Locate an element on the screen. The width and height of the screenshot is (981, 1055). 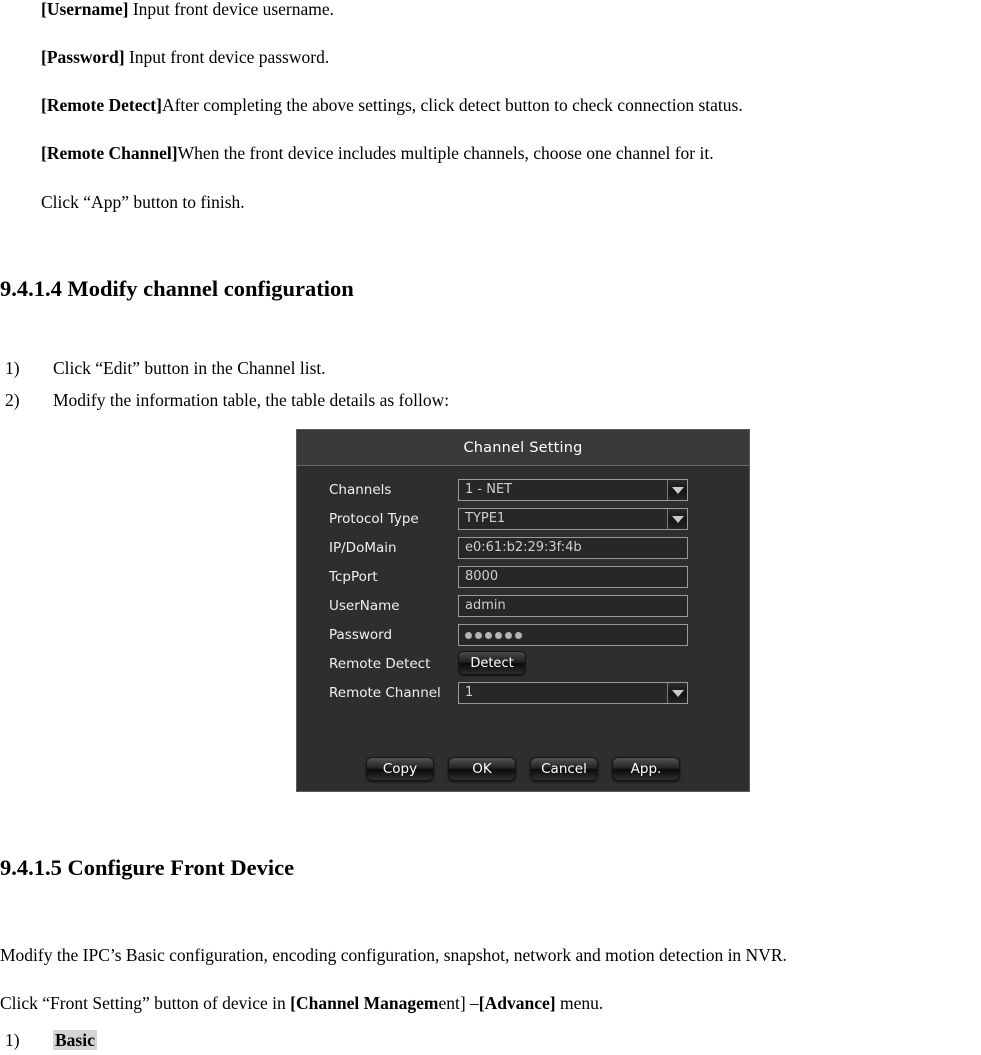
field-label-remote-channel: Remote Channel is located at coordinates (385, 693).